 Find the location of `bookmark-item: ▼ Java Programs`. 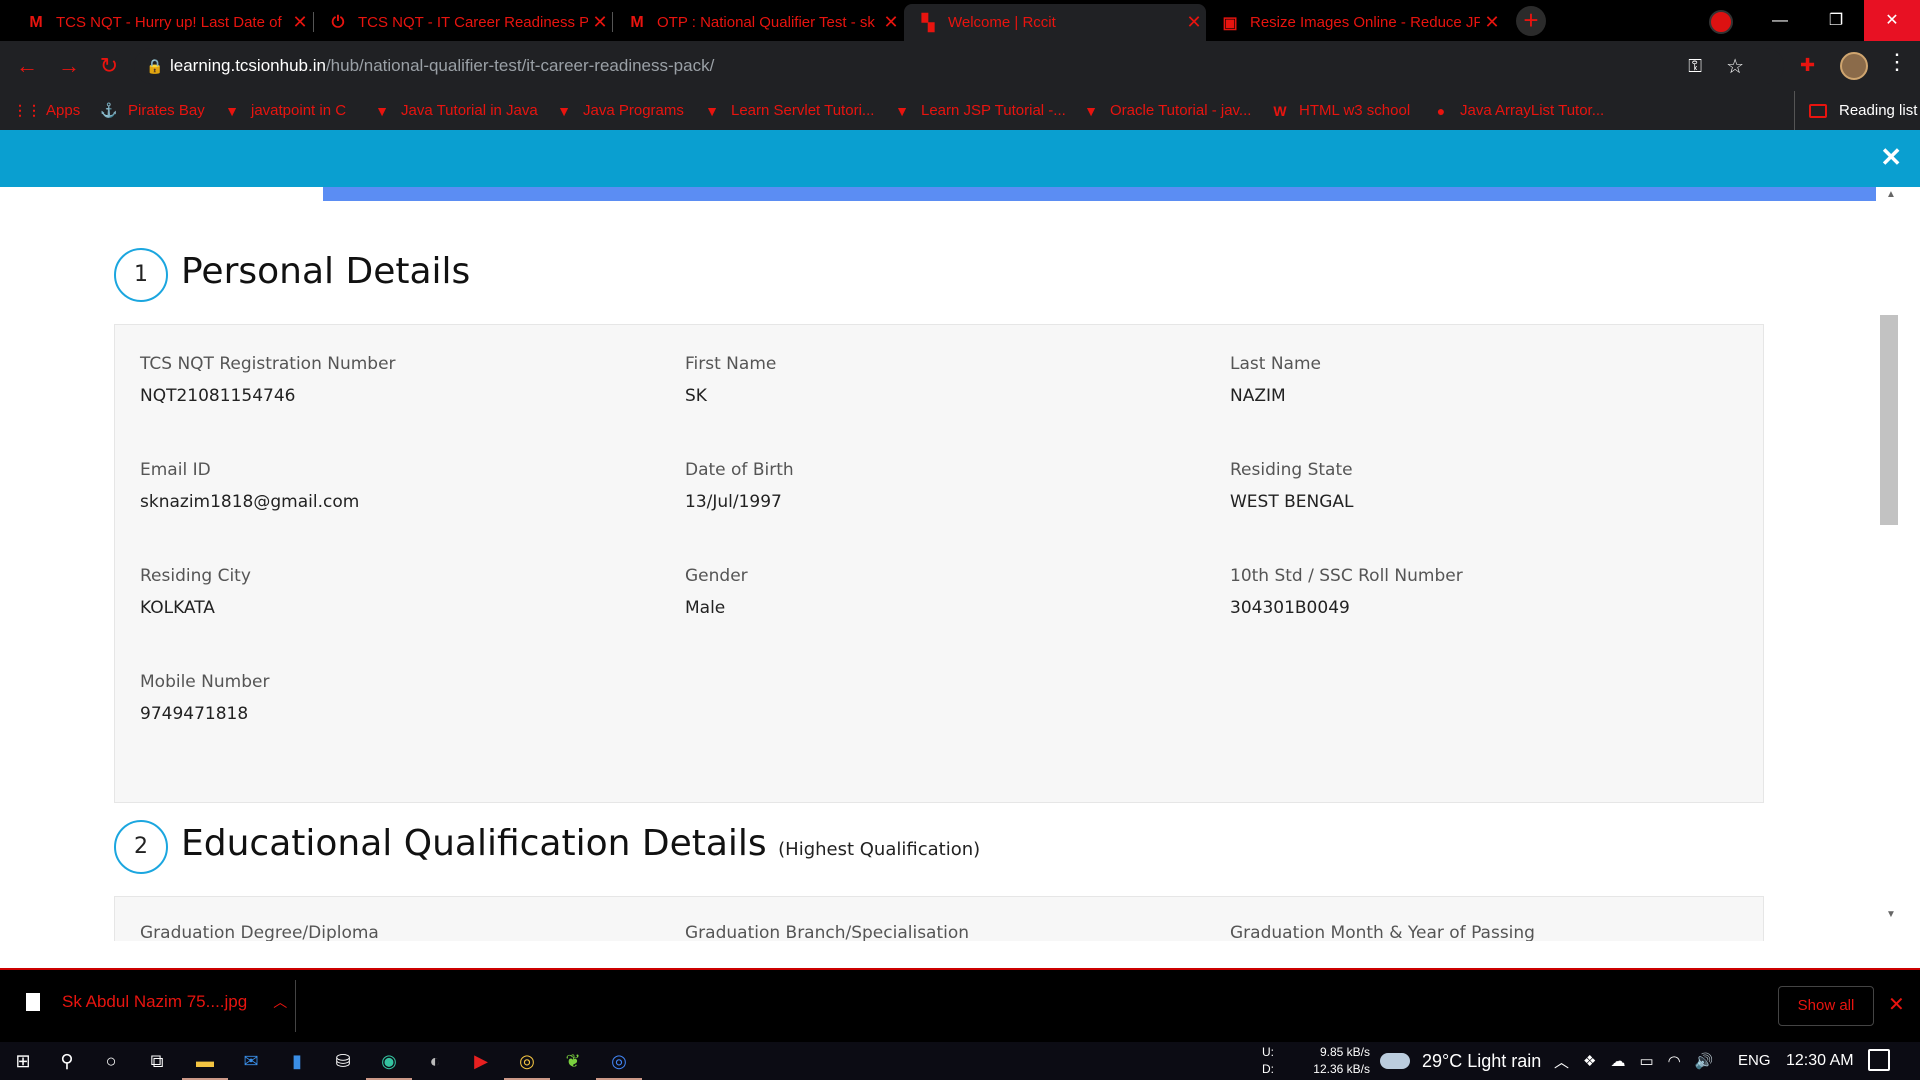

bookmark-item: ▼ Java Programs is located at coordinates (619, 110).